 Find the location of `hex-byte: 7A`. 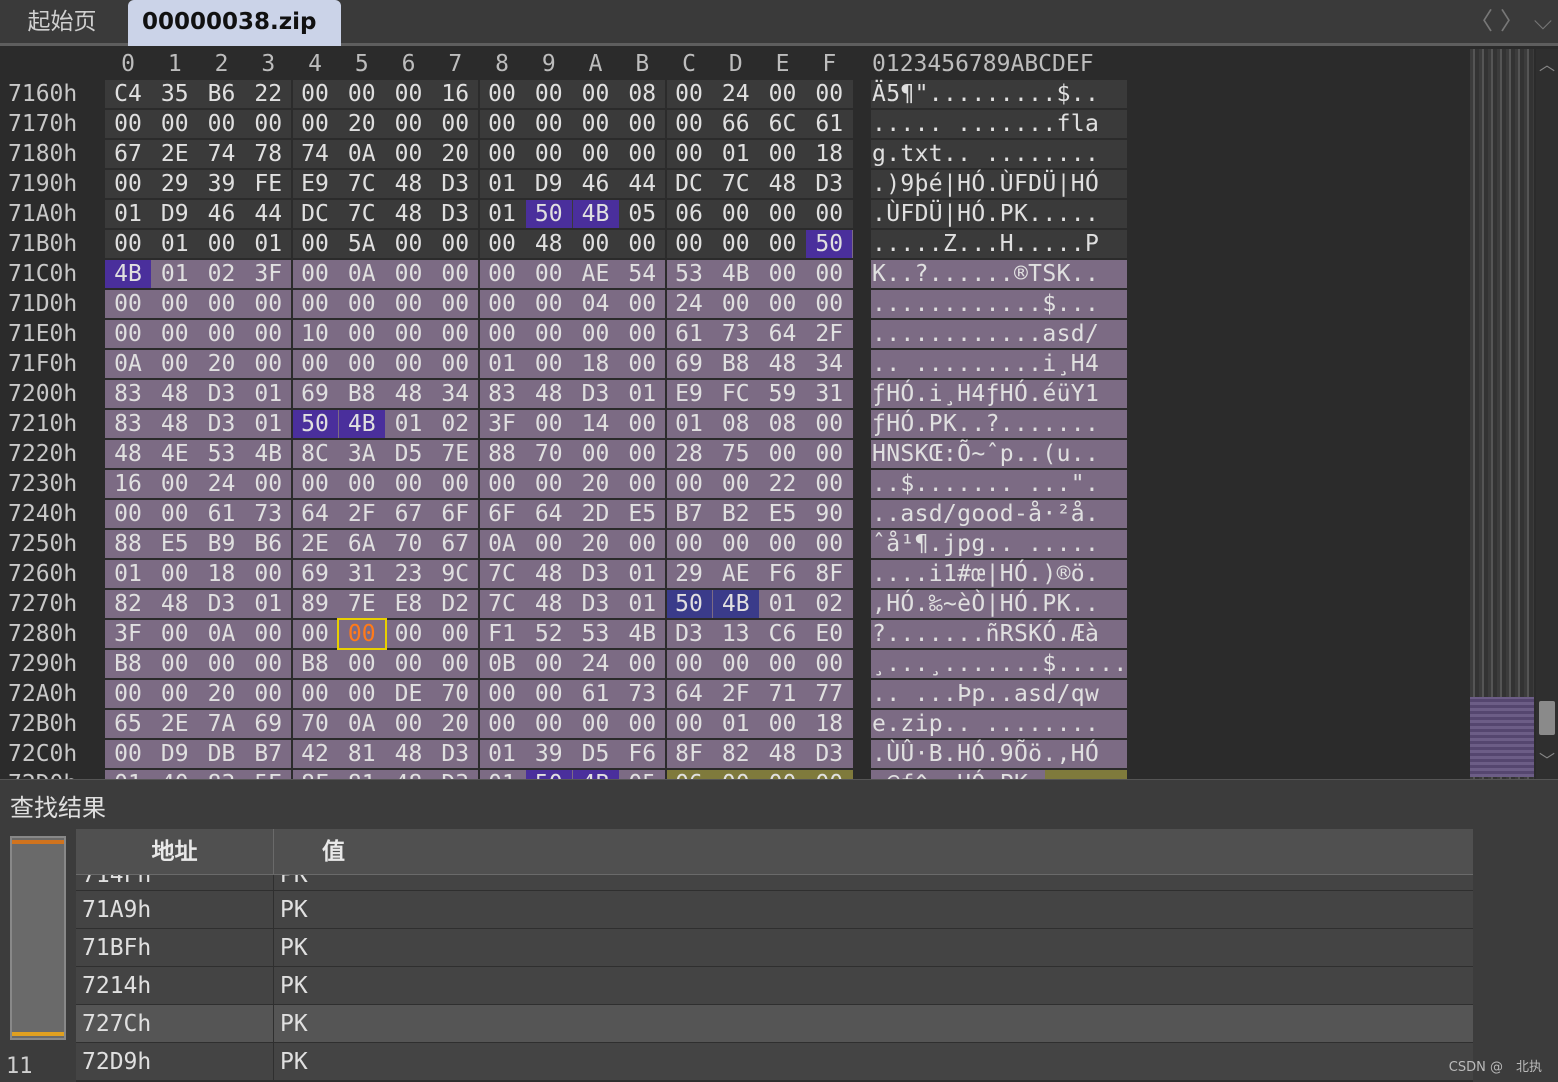

hex-byte: 7A is located at coordinates (222, 724).